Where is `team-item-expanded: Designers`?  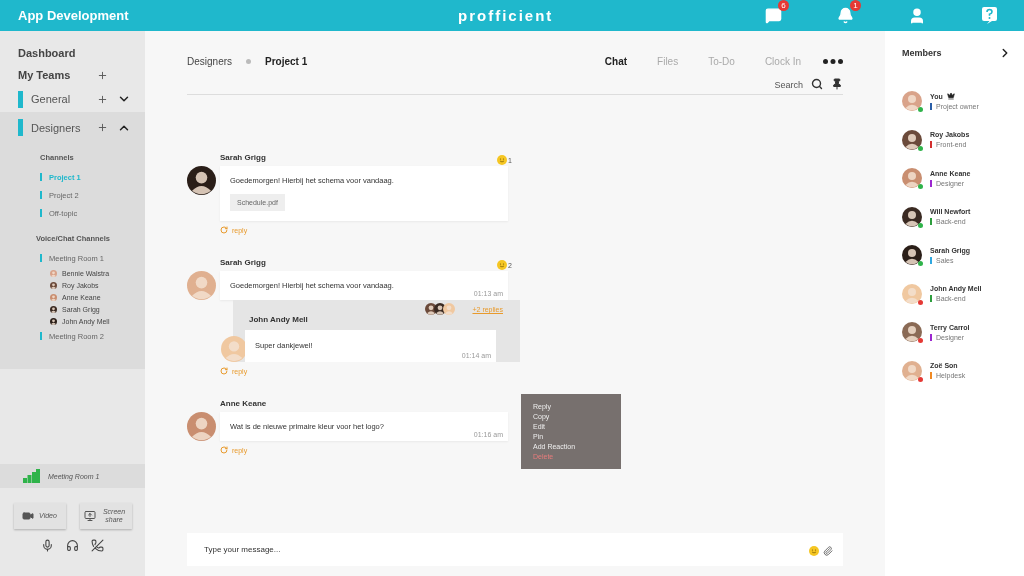
team-item-expanded: Designers is located at coordinates (72, 127).